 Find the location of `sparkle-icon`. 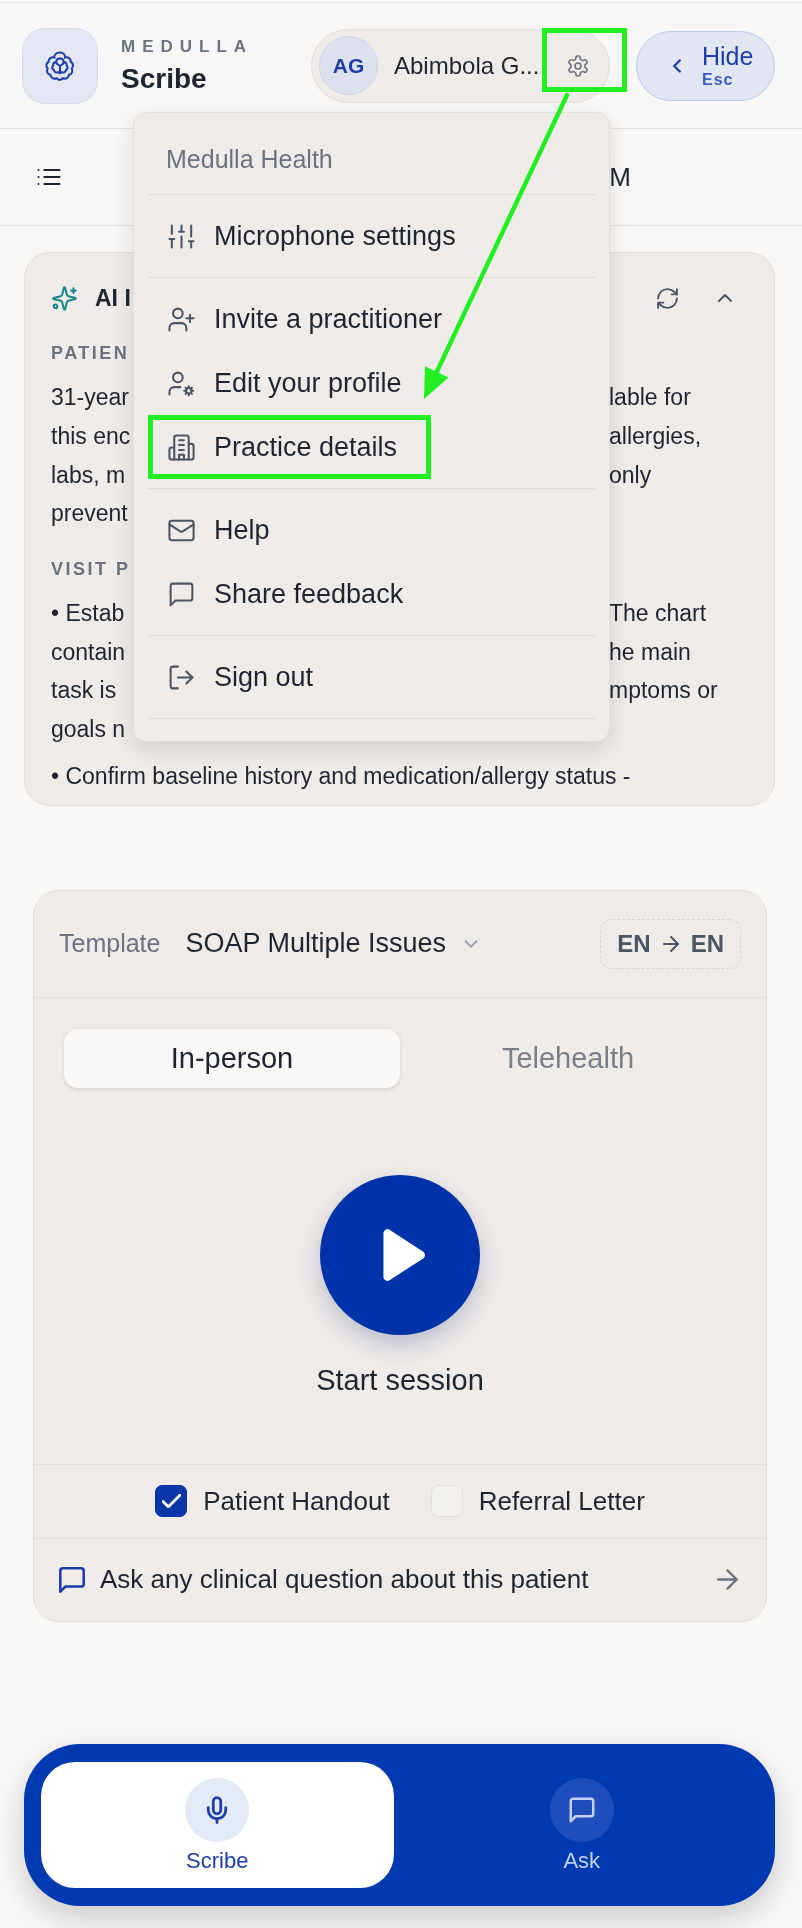

sparkle-icon is located at coordinates (64, 298).